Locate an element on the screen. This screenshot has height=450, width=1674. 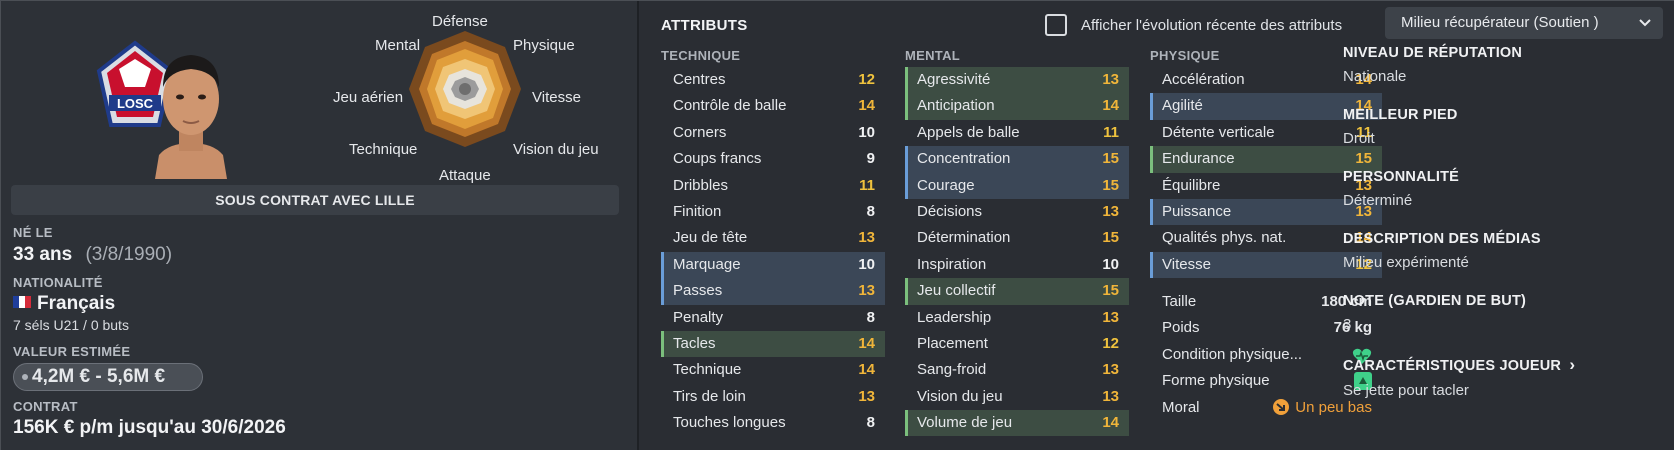
contract-value: 156K € p/m jusqu'au 30/6/2026 is located at coordinates (149, 427).